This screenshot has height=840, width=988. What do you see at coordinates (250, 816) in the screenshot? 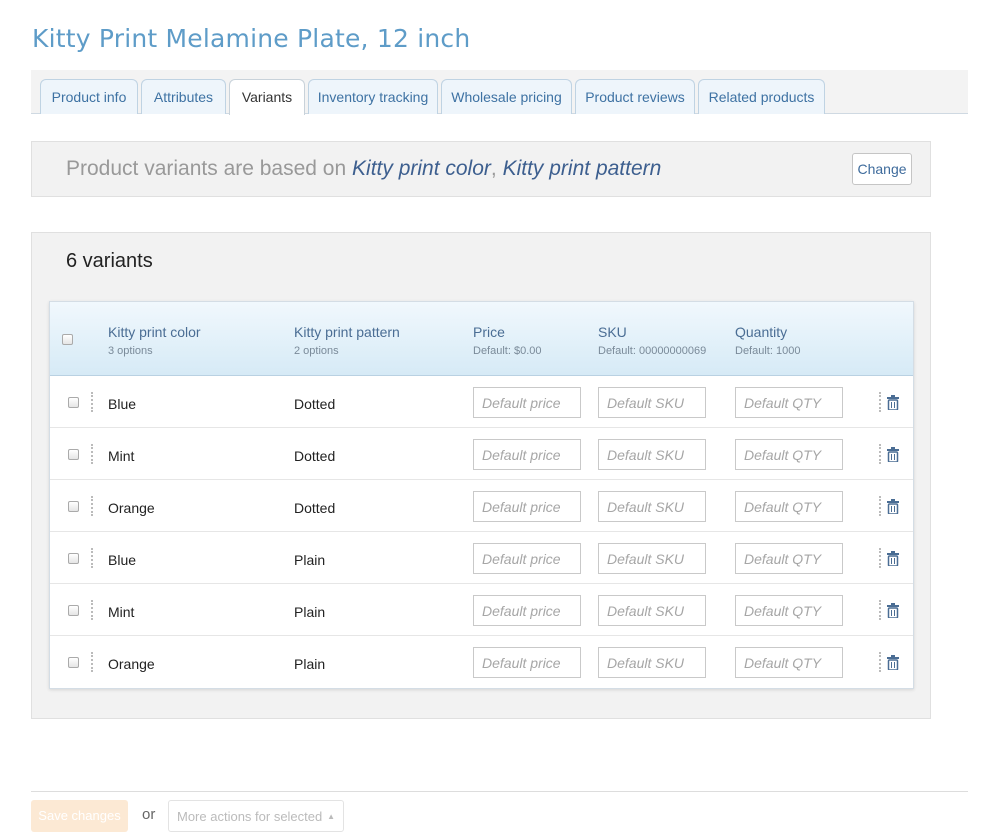
I see `more-actions-label: More actions for selected` at bounding box center [250, 816].